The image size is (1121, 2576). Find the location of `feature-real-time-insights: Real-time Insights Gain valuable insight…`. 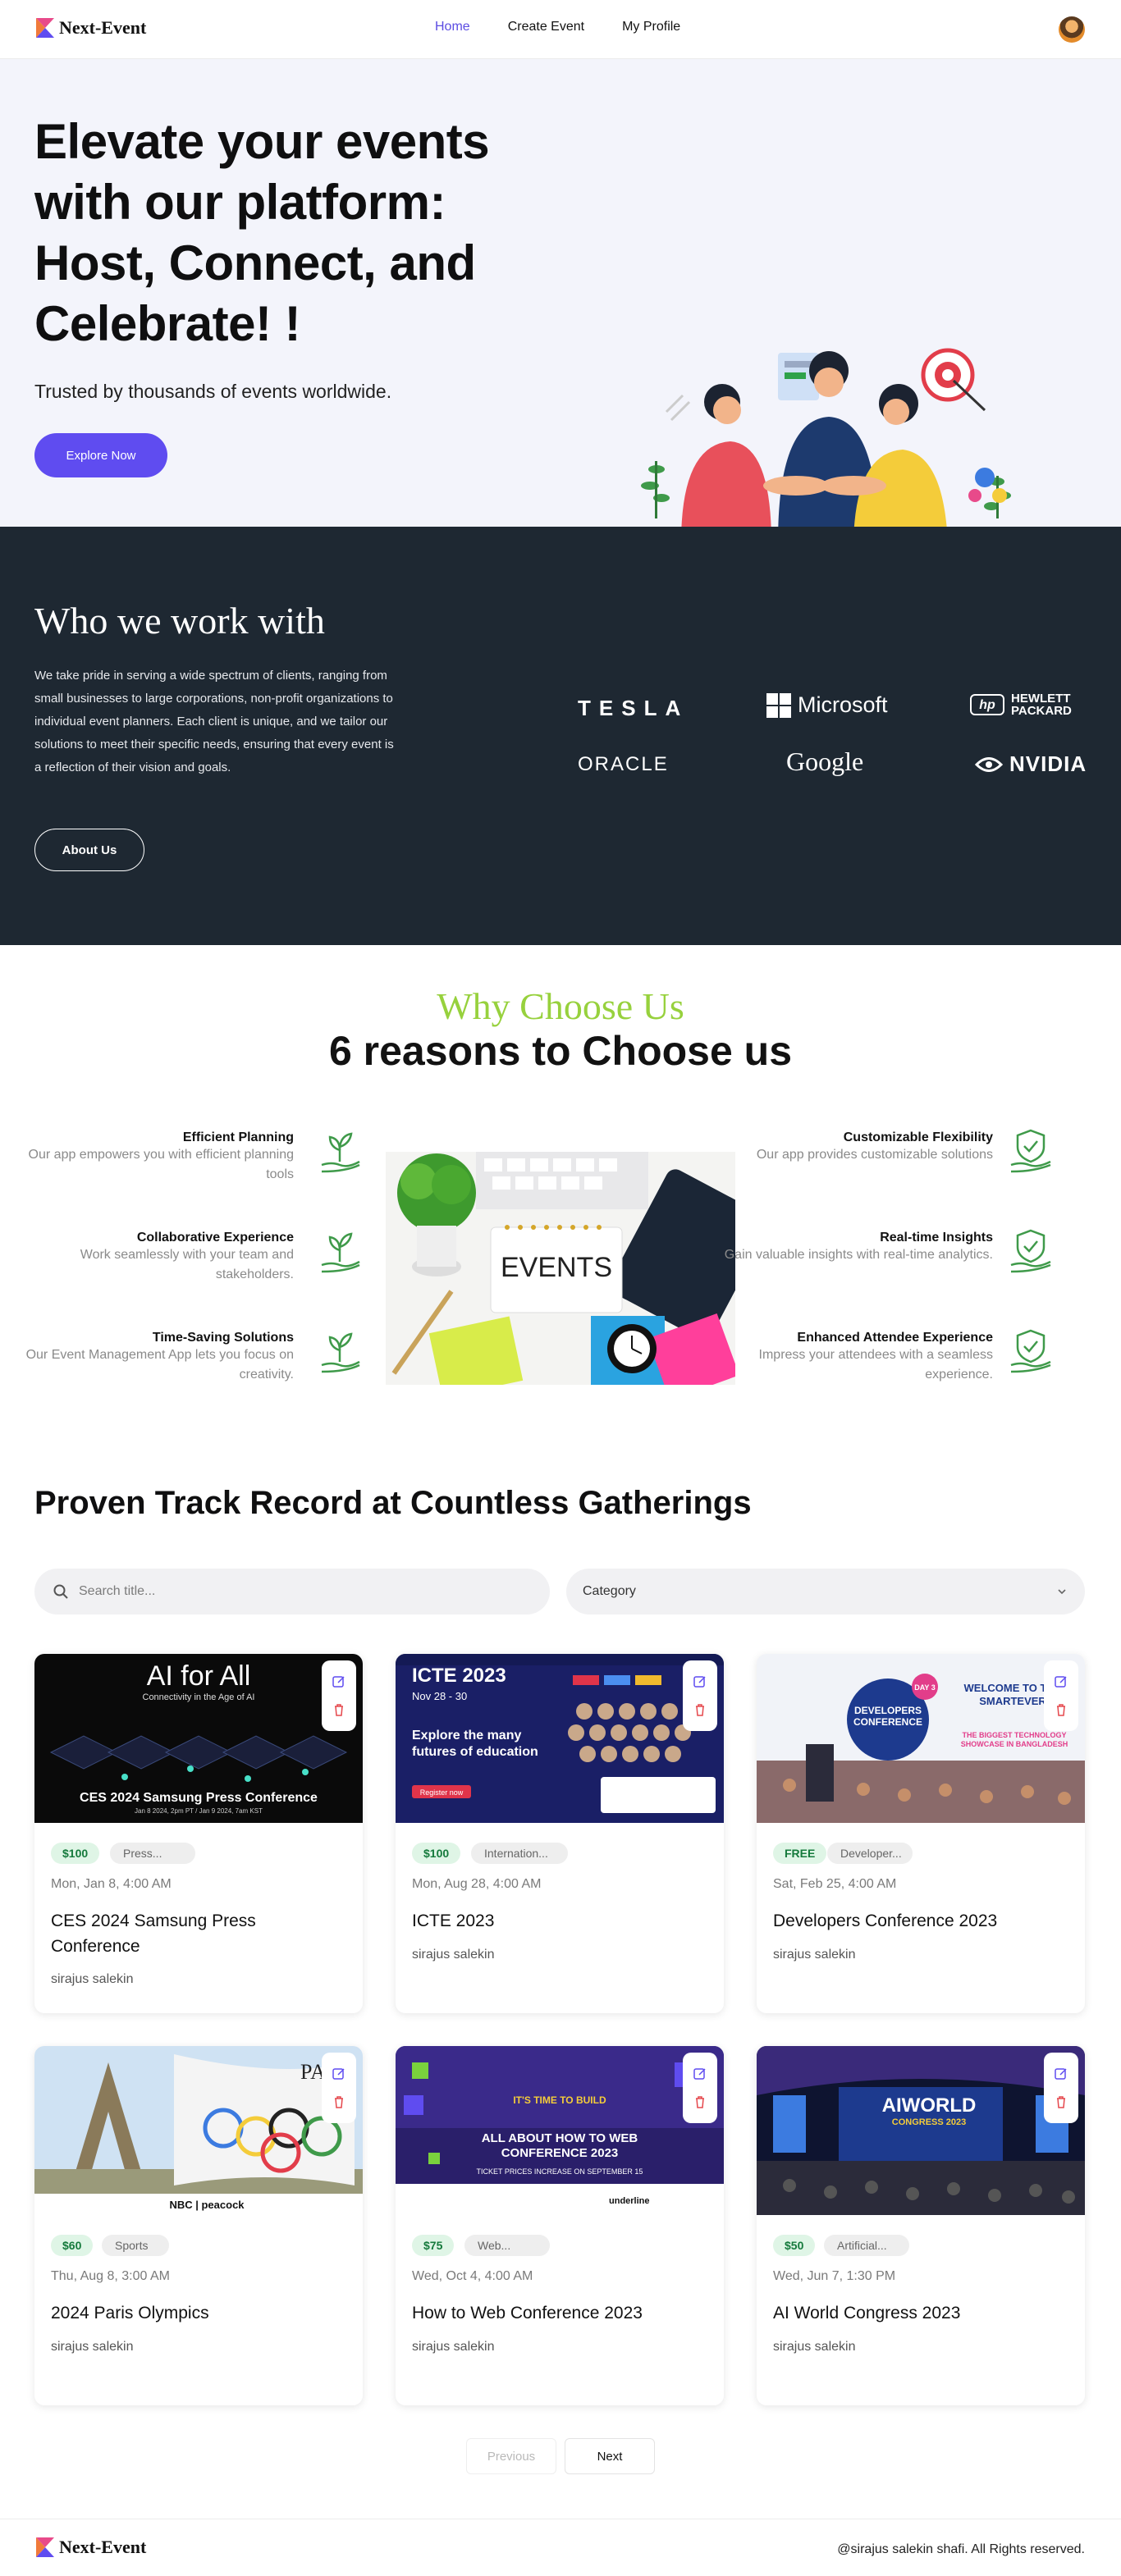

feature-real-time-insights: Real-time Insights Gain valuable insight… is located at coordinates (853, 1248).